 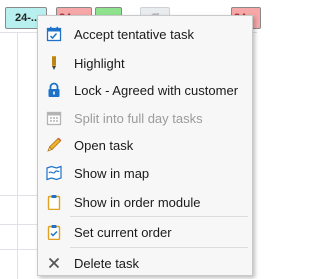 I want to click on menu-item-highlight: Highlight, so click(x=145, y=63).